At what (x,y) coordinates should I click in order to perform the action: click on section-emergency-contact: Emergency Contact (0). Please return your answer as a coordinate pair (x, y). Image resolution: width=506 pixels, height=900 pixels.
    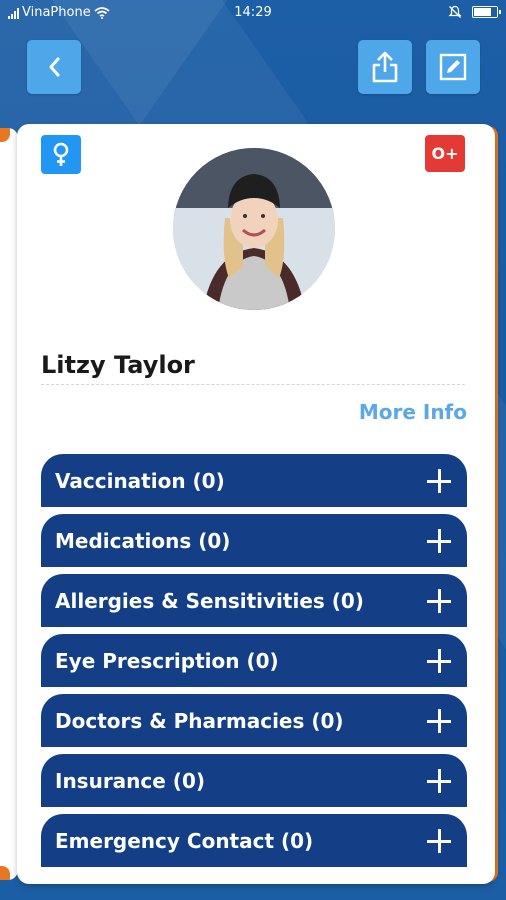
    Looking at the image, I should click on (254, 840).